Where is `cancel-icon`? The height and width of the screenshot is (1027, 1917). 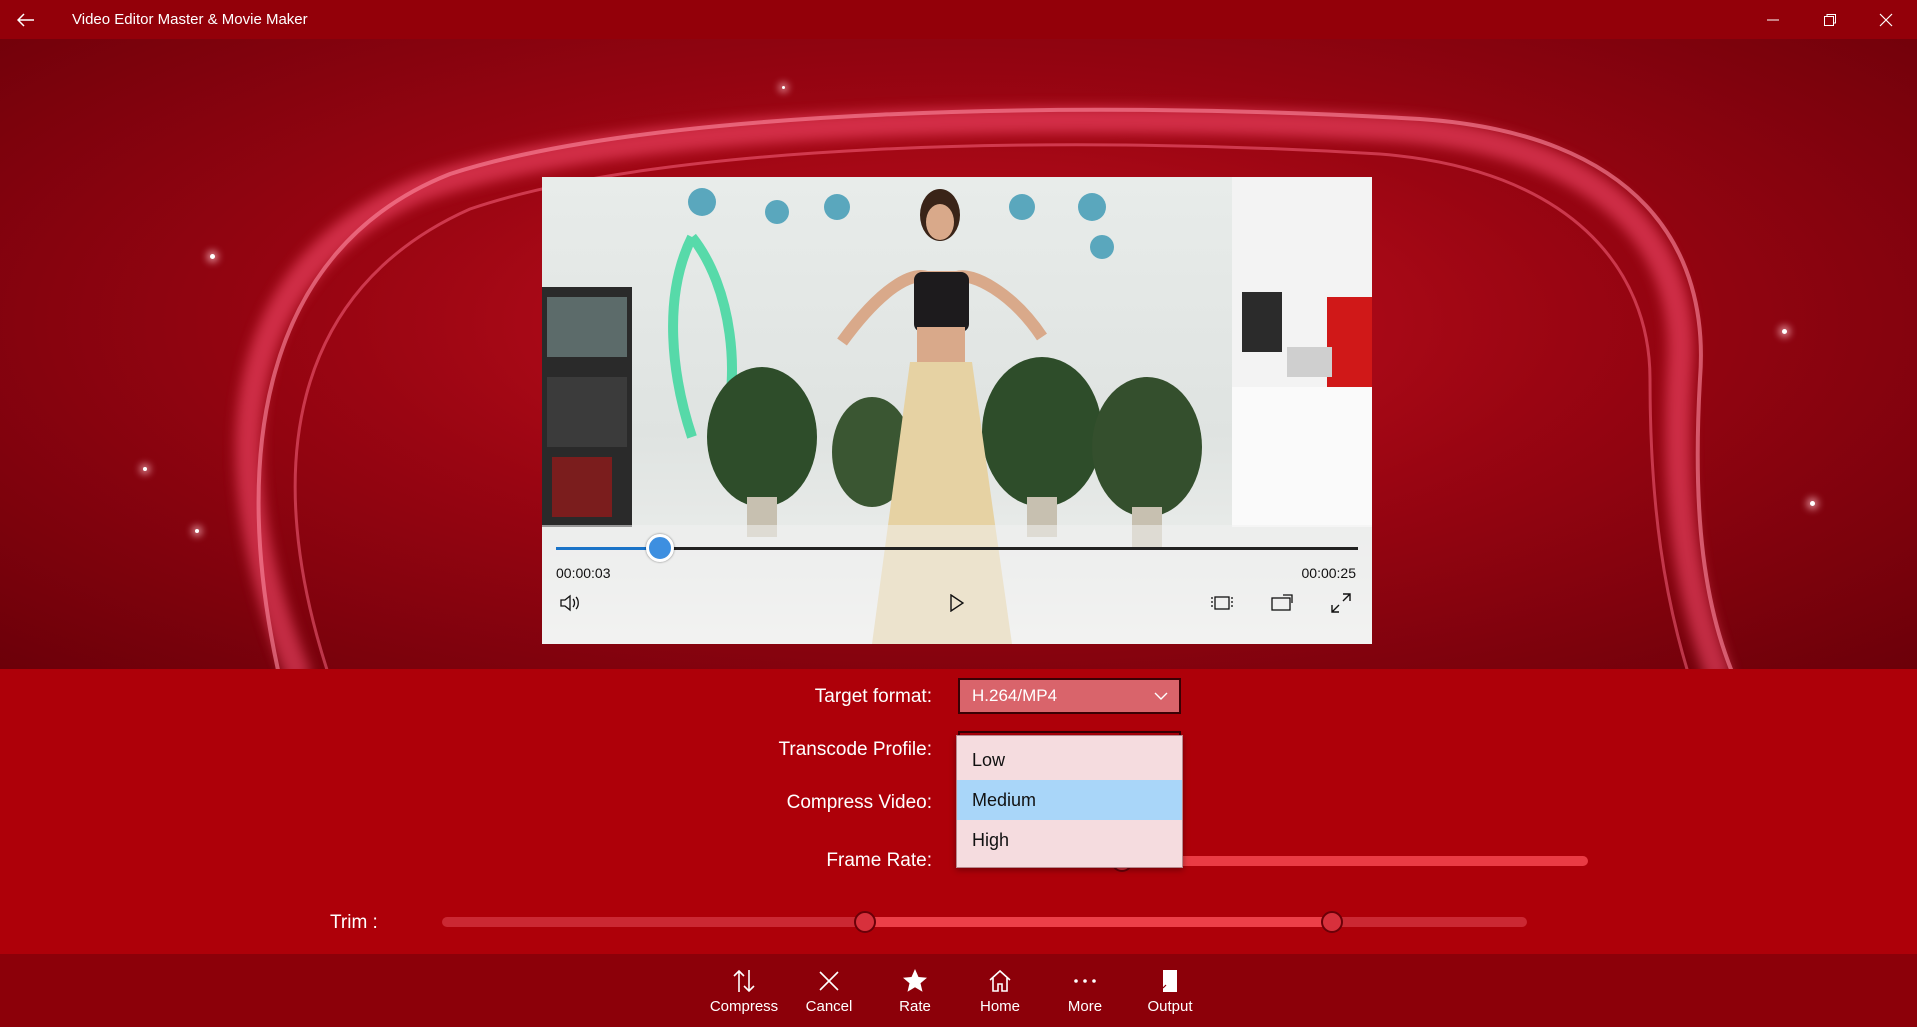 cancel-icon is located at coordinates (829, 981).